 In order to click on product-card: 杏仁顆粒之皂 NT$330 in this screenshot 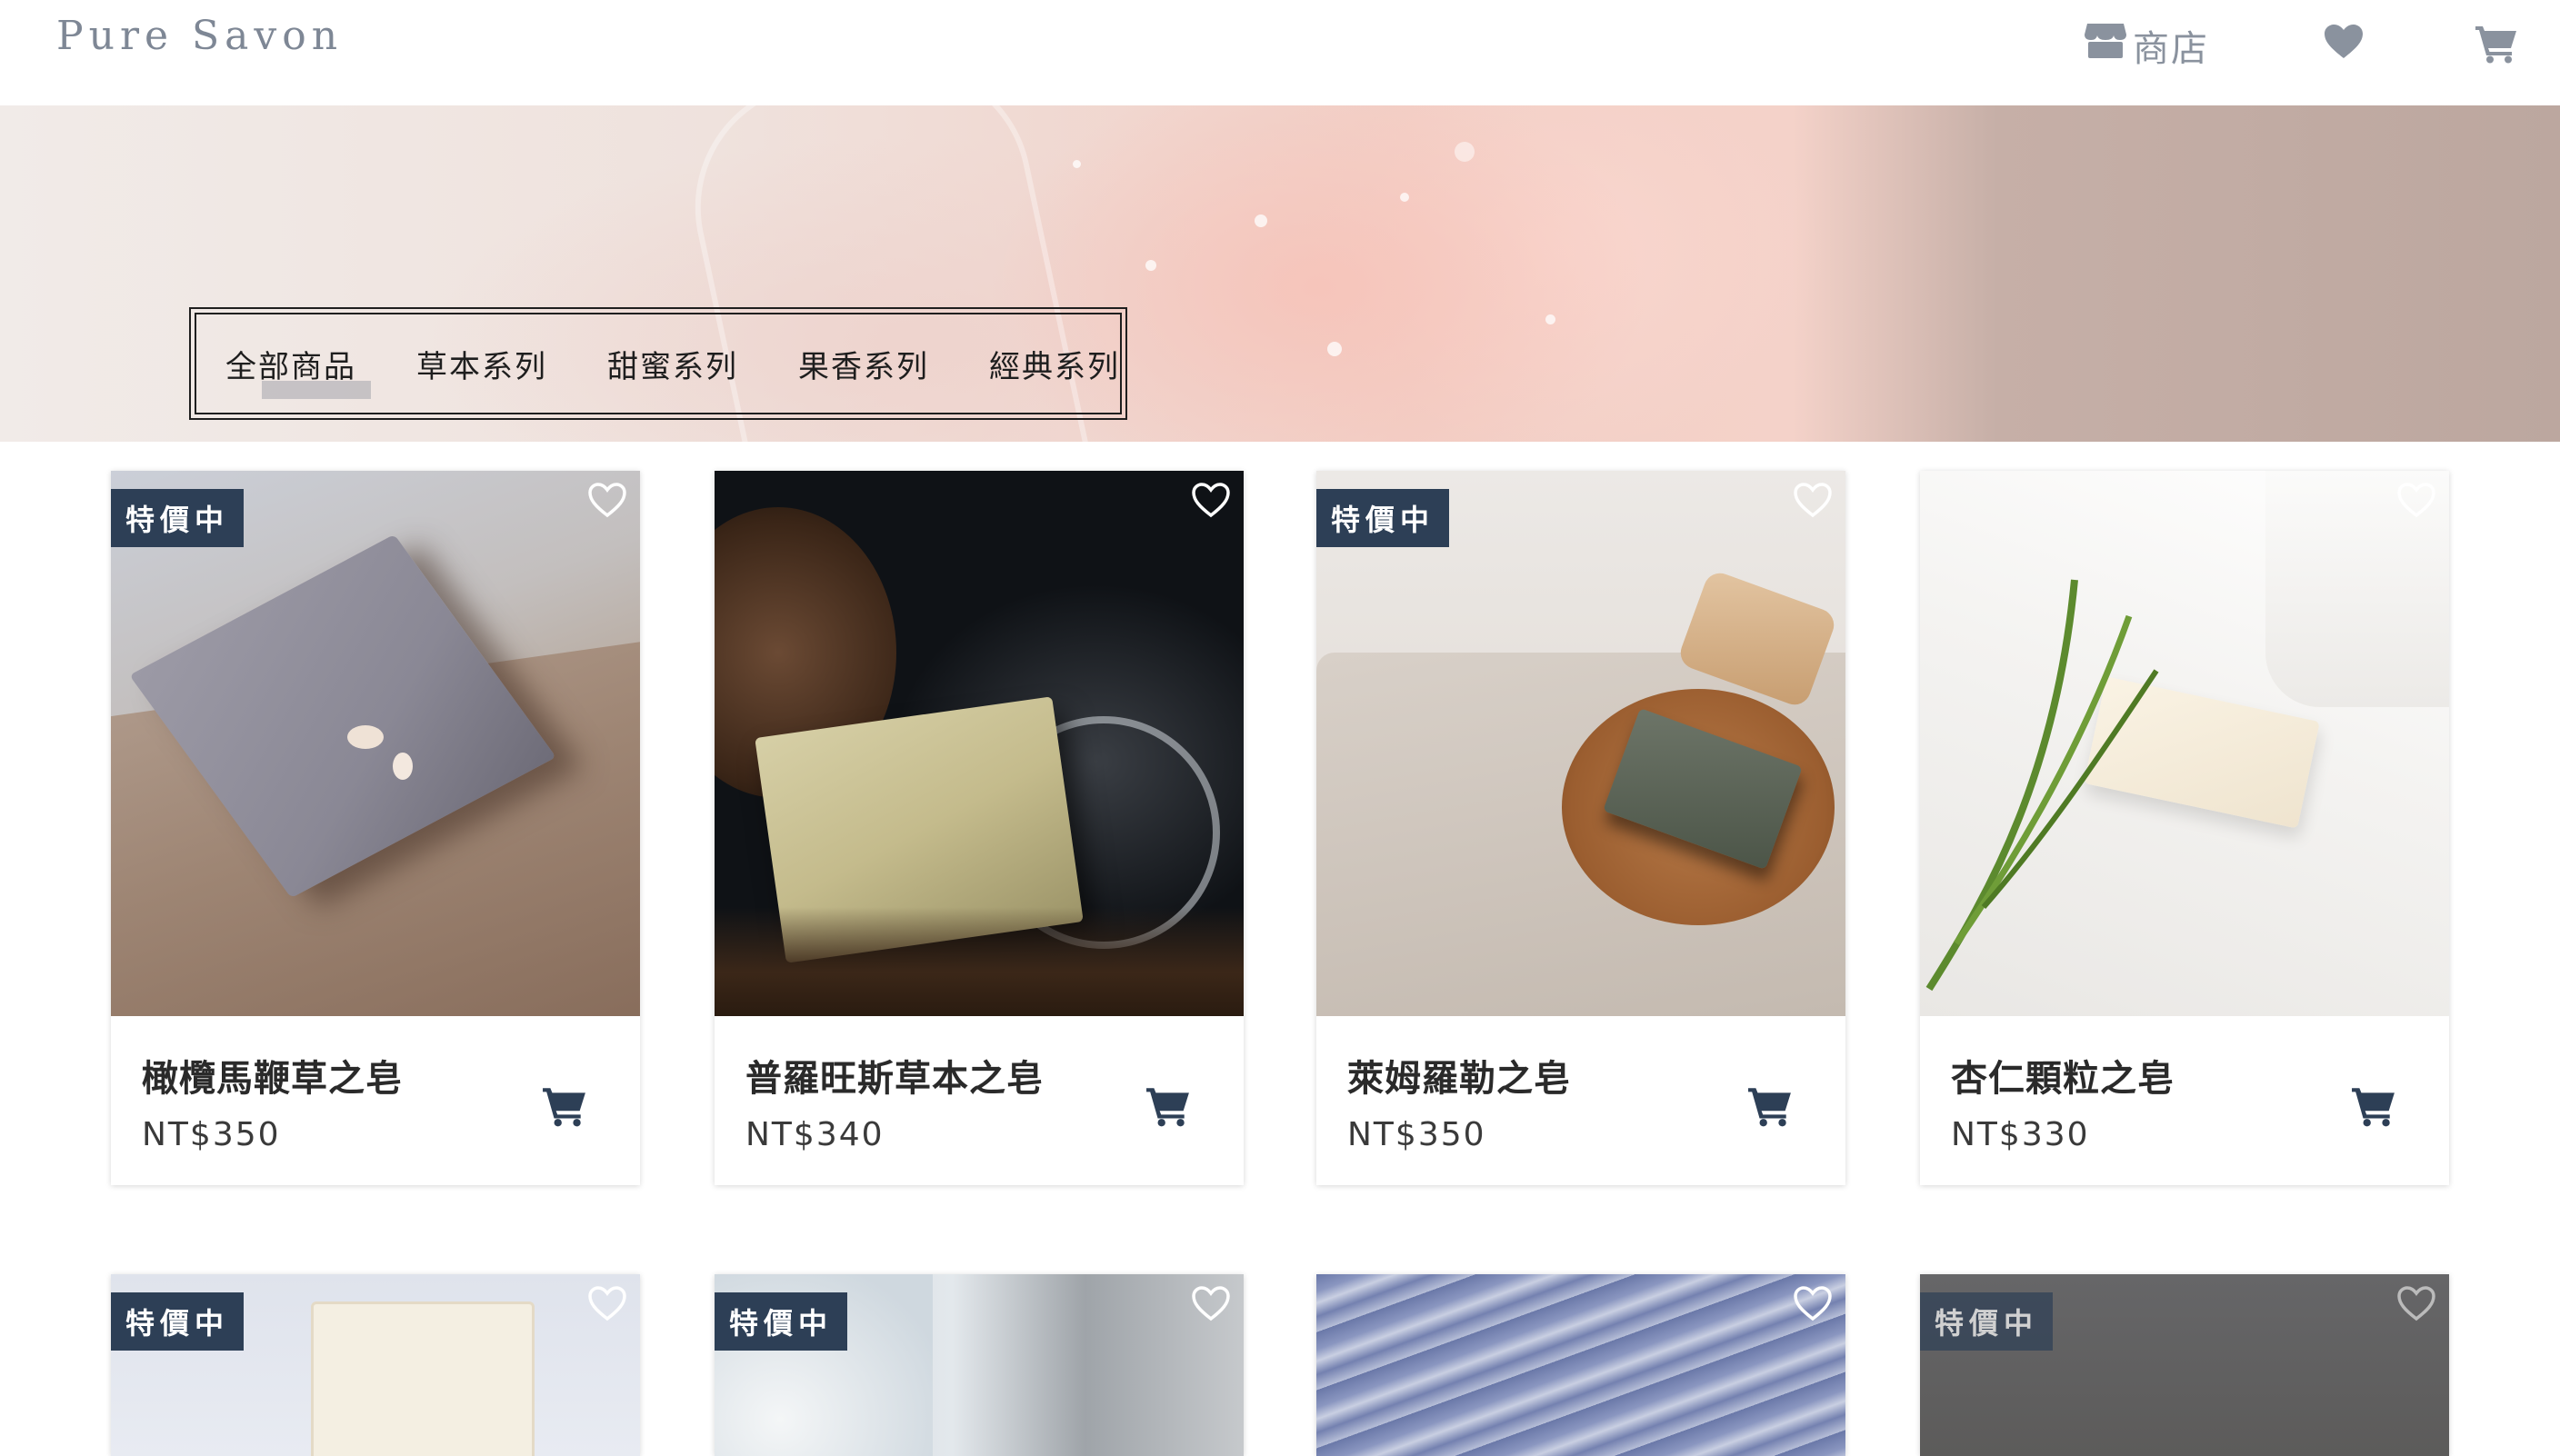, I will do `click(2184, 828)`.